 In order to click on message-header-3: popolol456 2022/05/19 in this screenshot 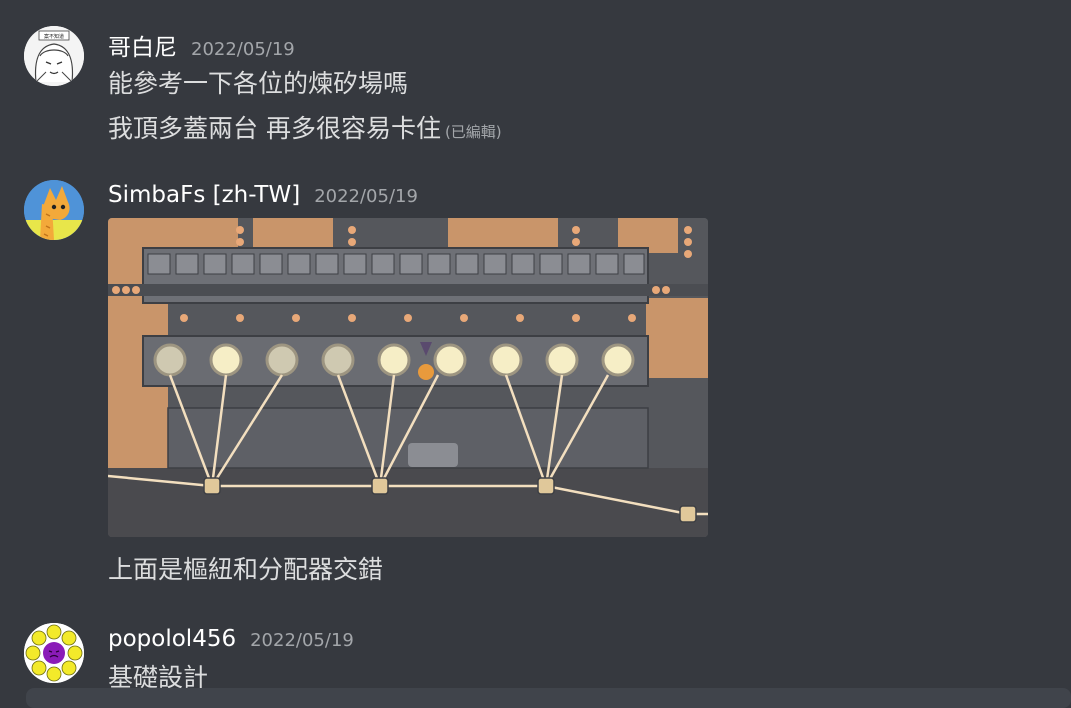, I will do `click(231, 639)`.